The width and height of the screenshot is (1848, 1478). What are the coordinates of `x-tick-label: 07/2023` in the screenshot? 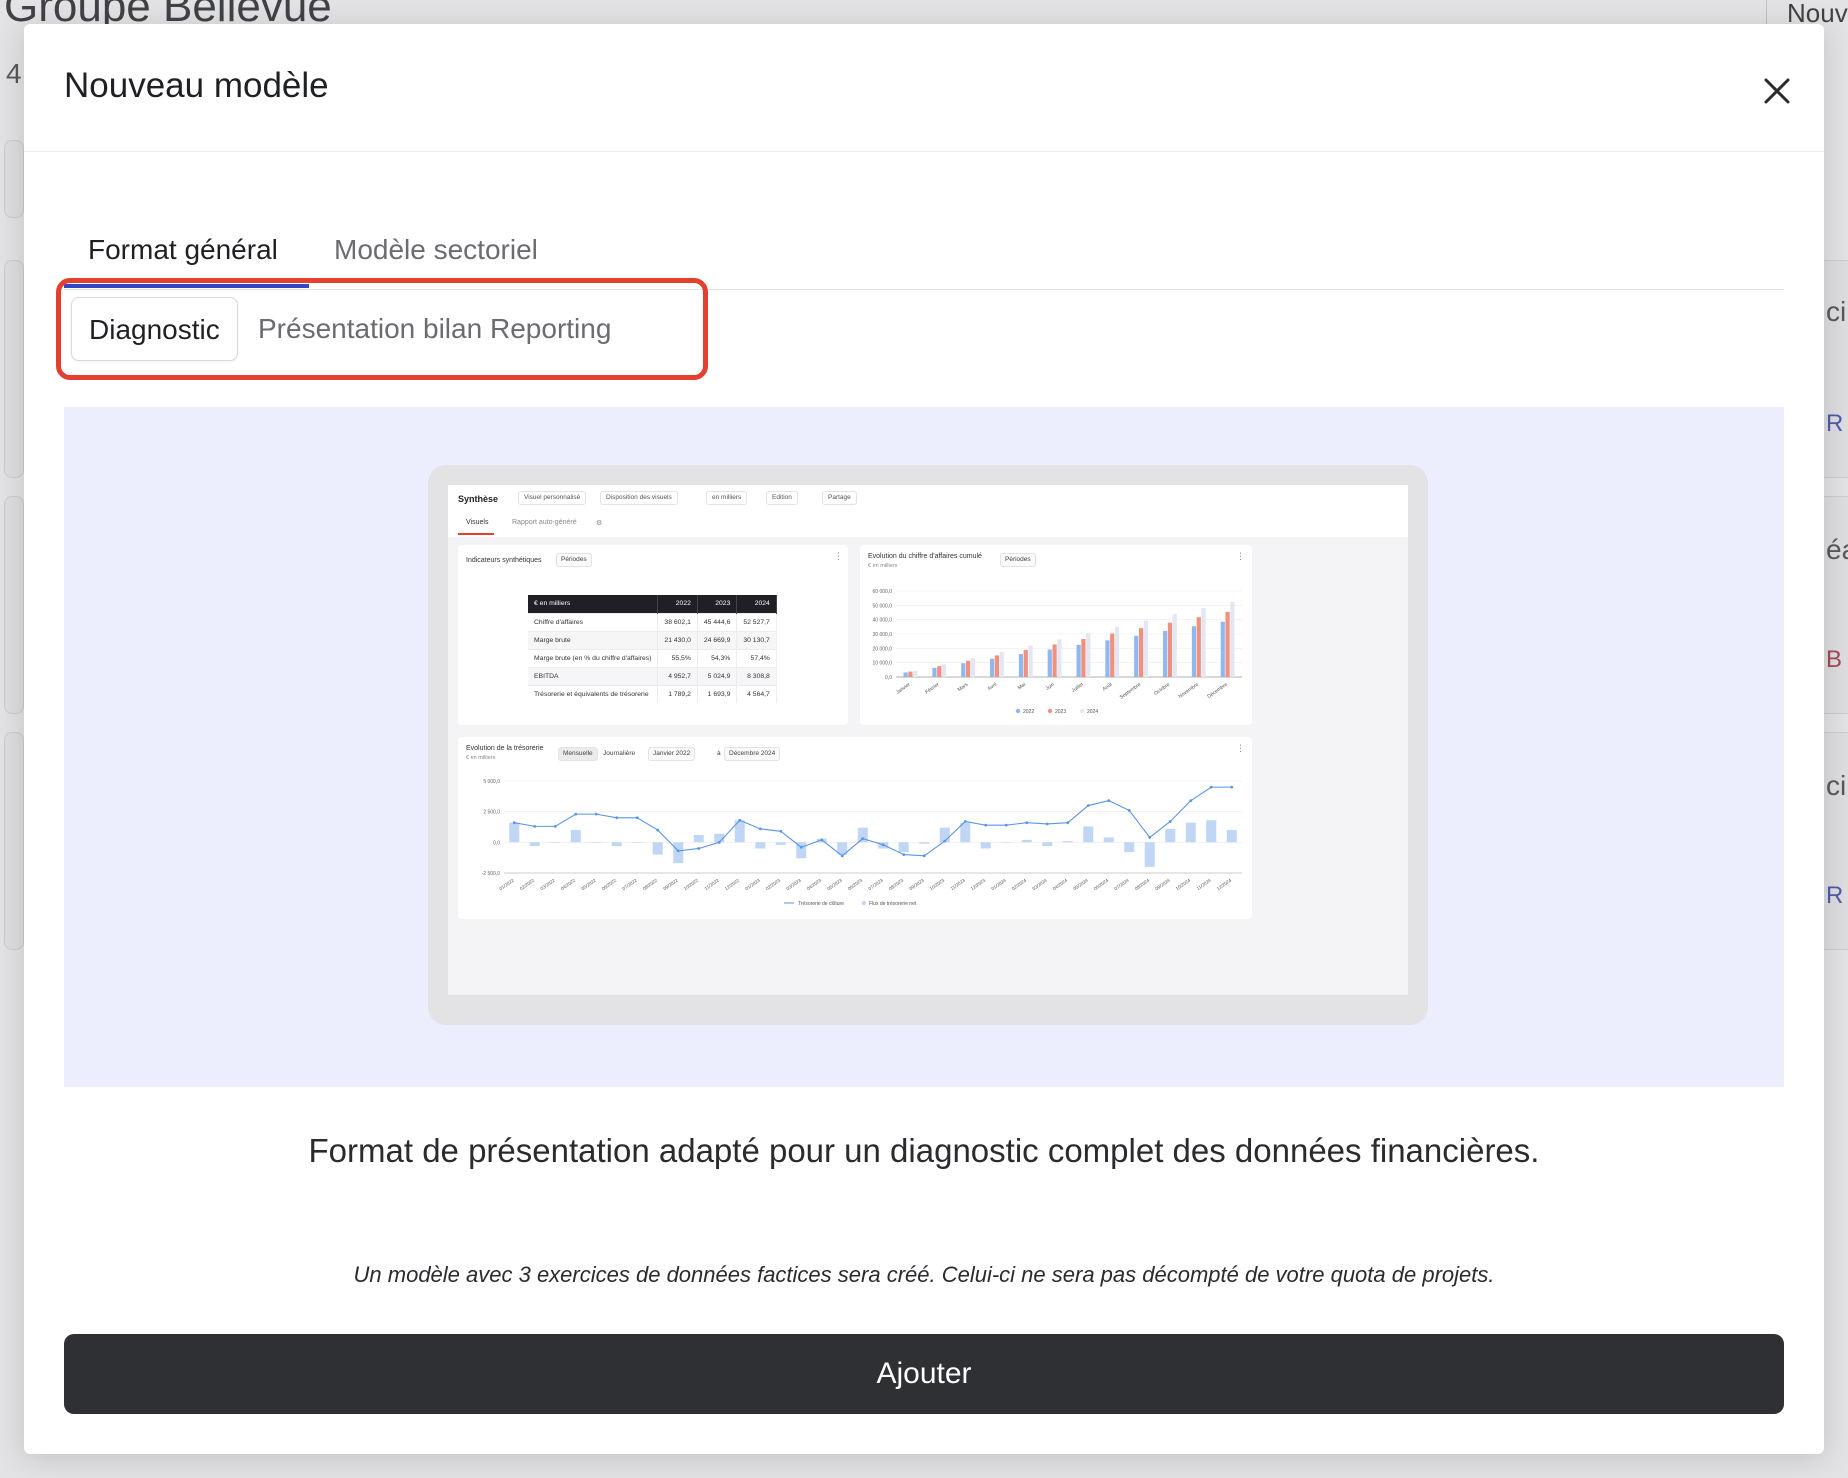 It's located at (875, 884).